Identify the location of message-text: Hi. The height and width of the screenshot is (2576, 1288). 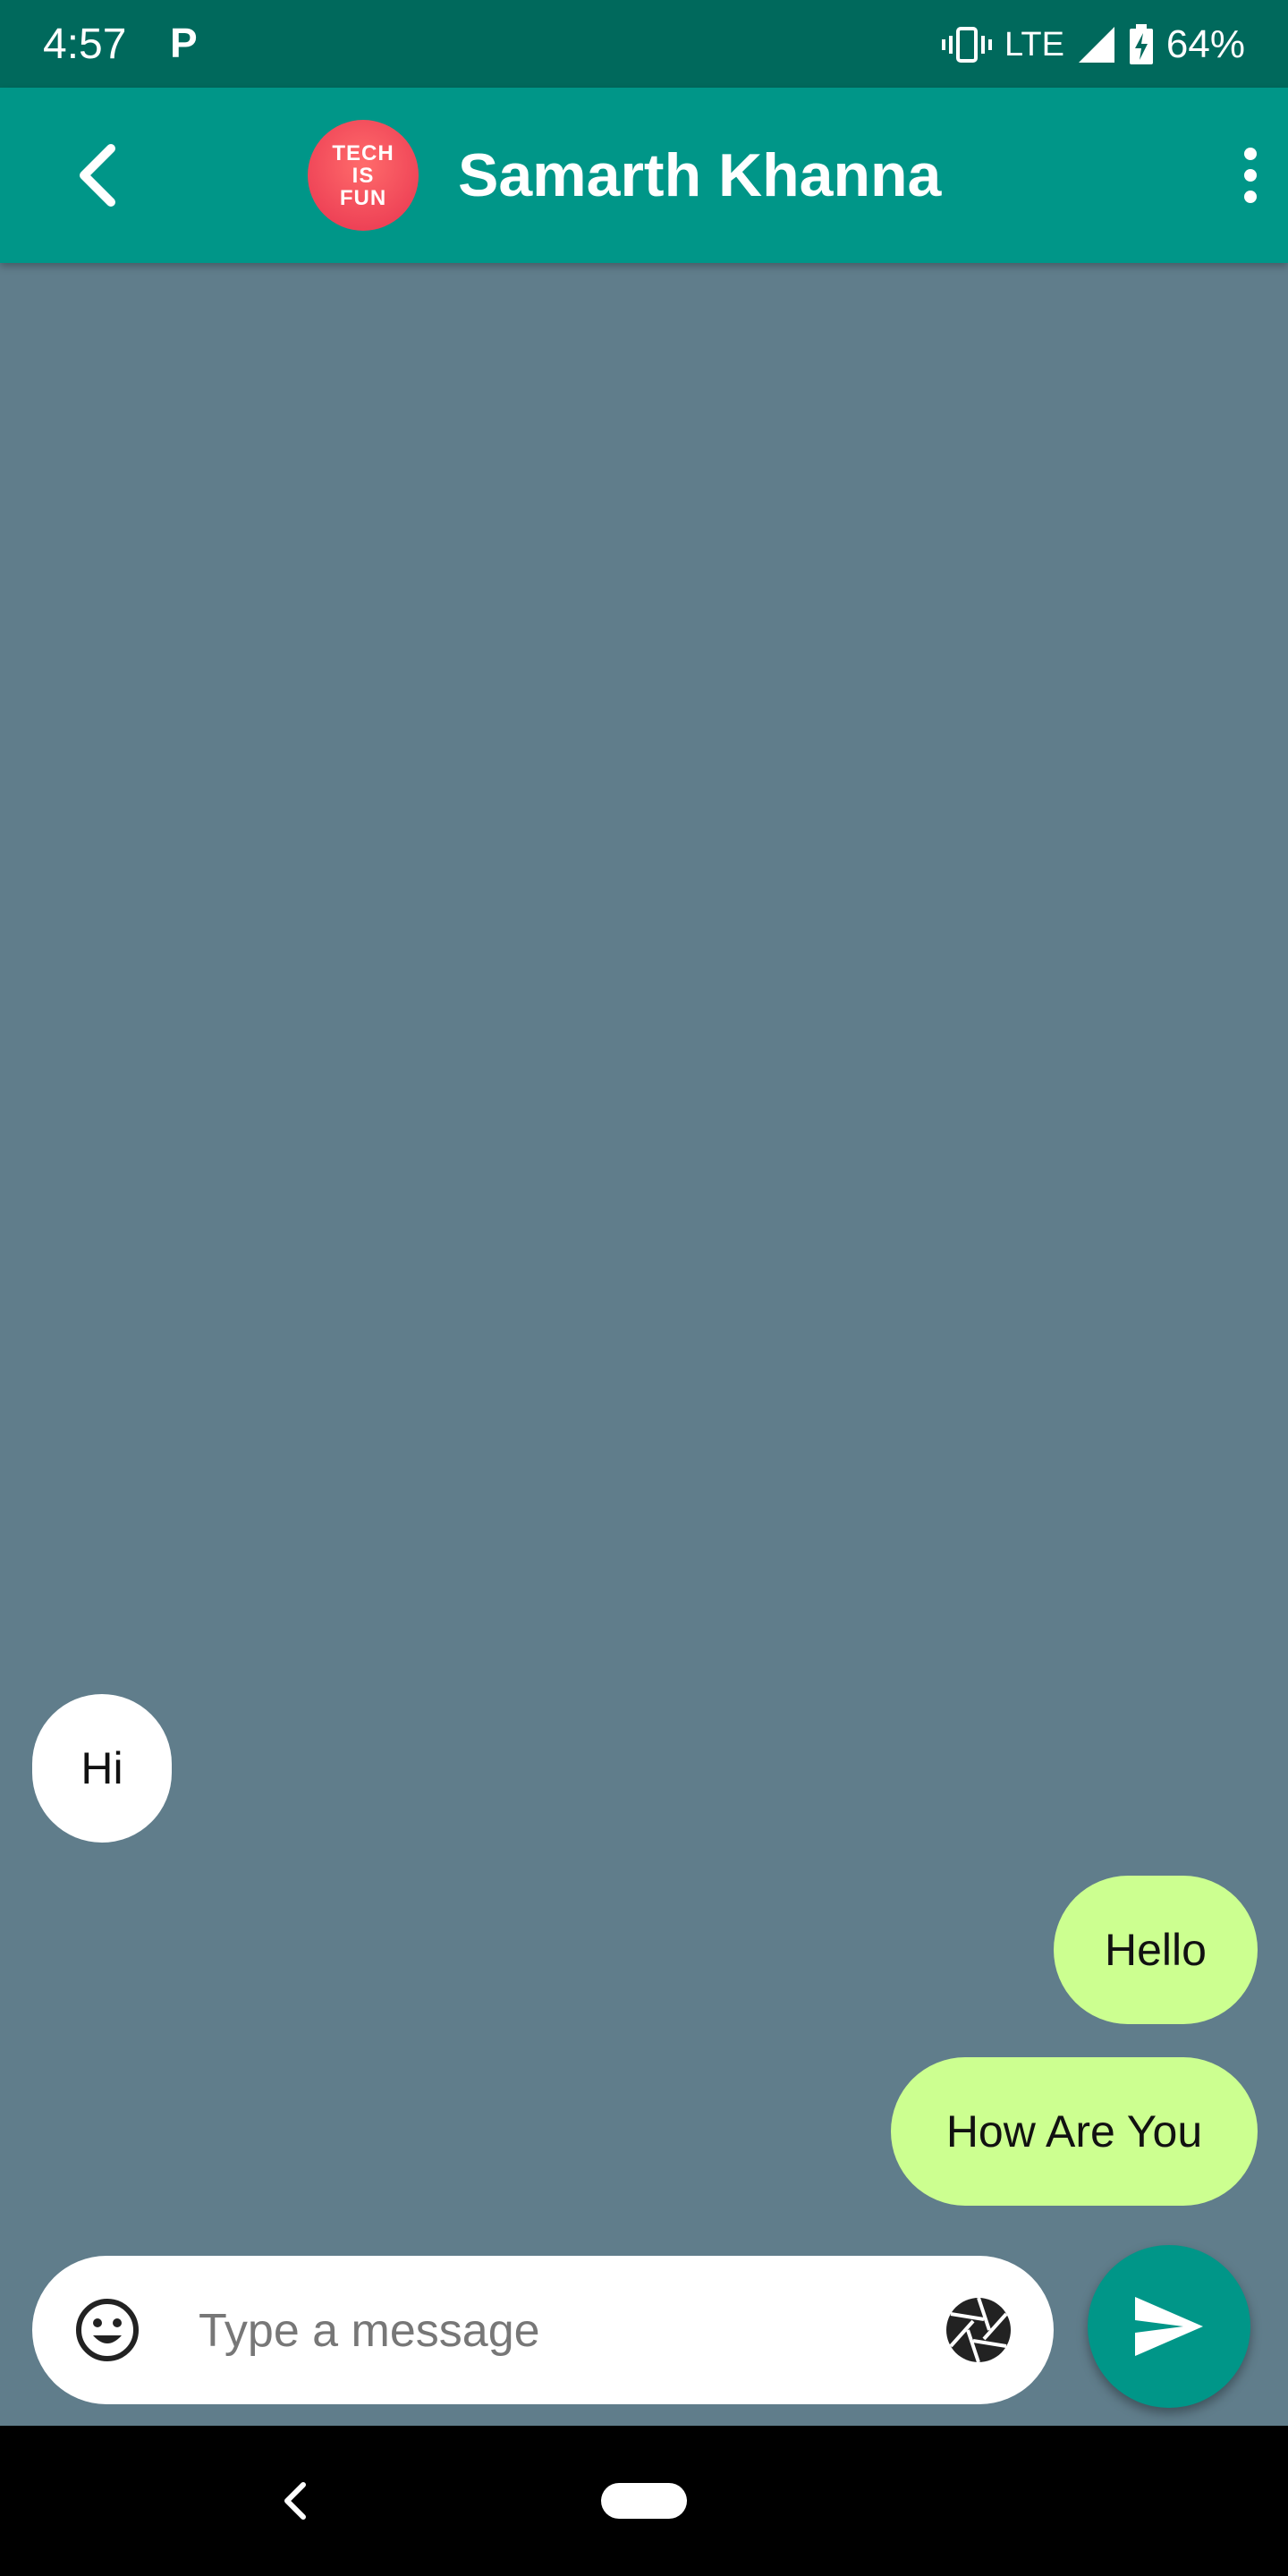
(101, 1768).